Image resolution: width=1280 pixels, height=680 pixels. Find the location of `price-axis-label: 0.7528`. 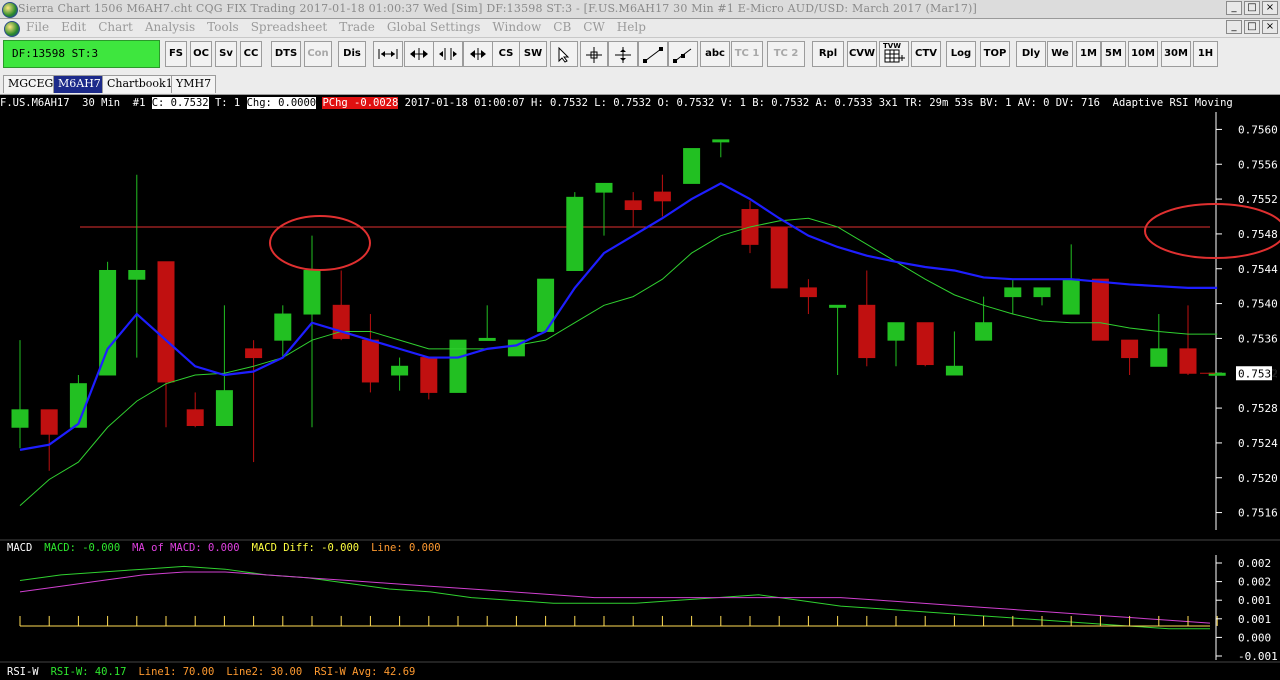

price-axis-label: 0.7528 is located at coordinates (1258, 408).